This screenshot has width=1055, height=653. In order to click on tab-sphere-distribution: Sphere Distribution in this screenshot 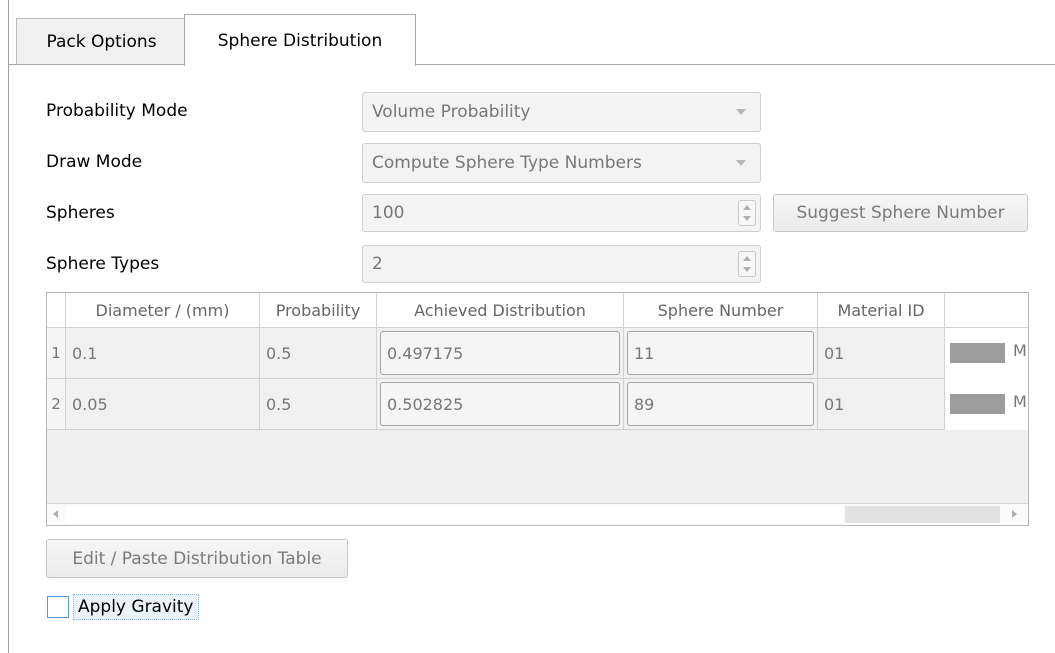, I will do `click(300, 40)`.